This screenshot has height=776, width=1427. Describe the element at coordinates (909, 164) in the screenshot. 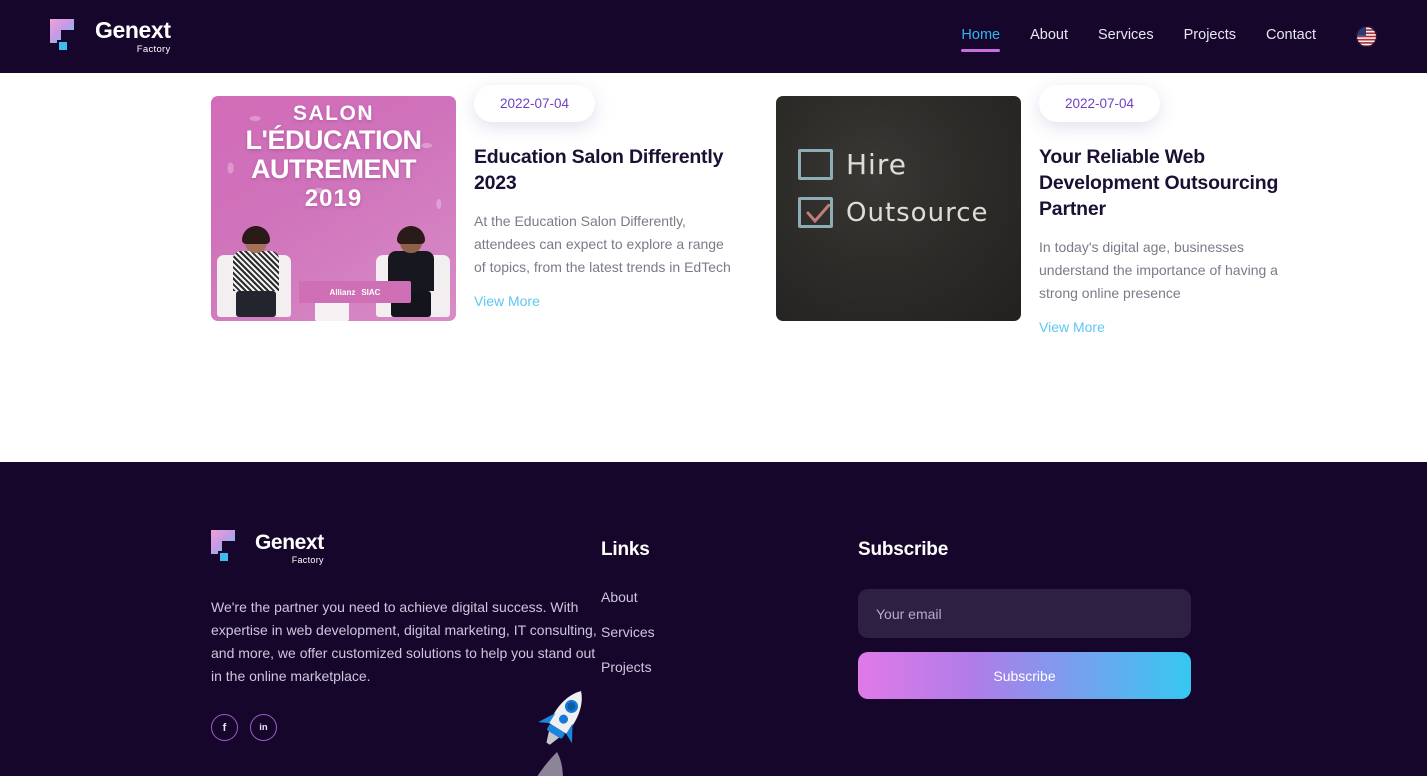

I see `chalkboard-option-hire: Hire` at that location.